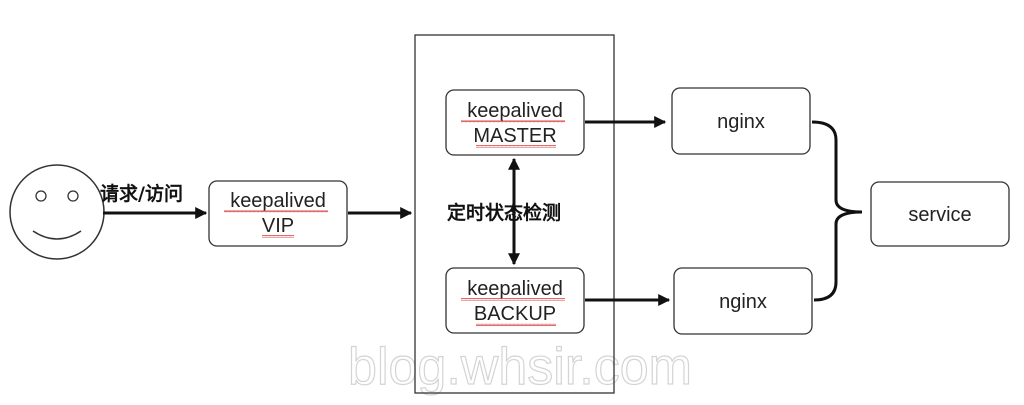 The width and height of the screenshot is (1024, 405). What do you see at coordinates (837, 211) in the screenshot?
I see `brace-connector` at bounding box center [837, 211].